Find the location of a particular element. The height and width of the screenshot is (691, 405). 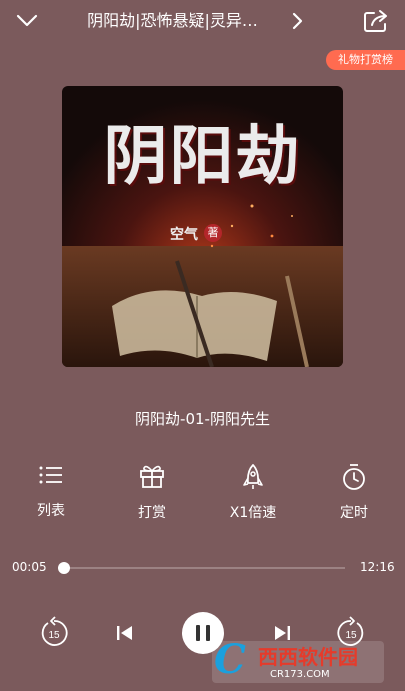

rewind-15-button: 15 is located at coordinates (54, 632).